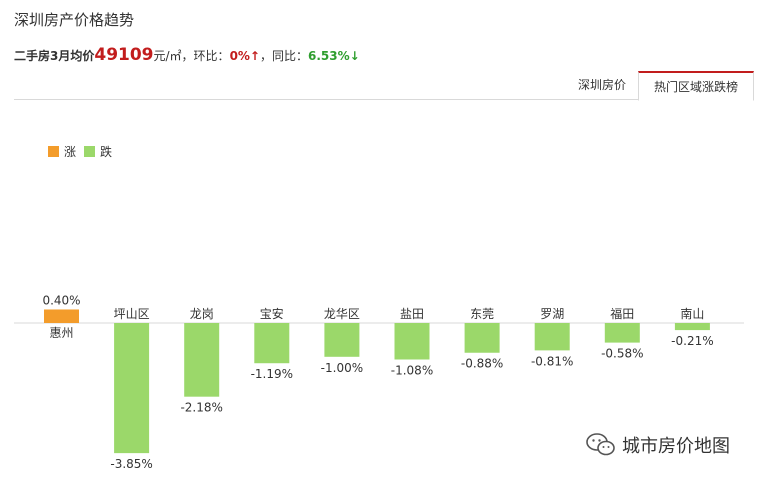 The height and width of the screenshot is (479, 761). I want to click on value-label-1: -3.85%, so click(131, 464).